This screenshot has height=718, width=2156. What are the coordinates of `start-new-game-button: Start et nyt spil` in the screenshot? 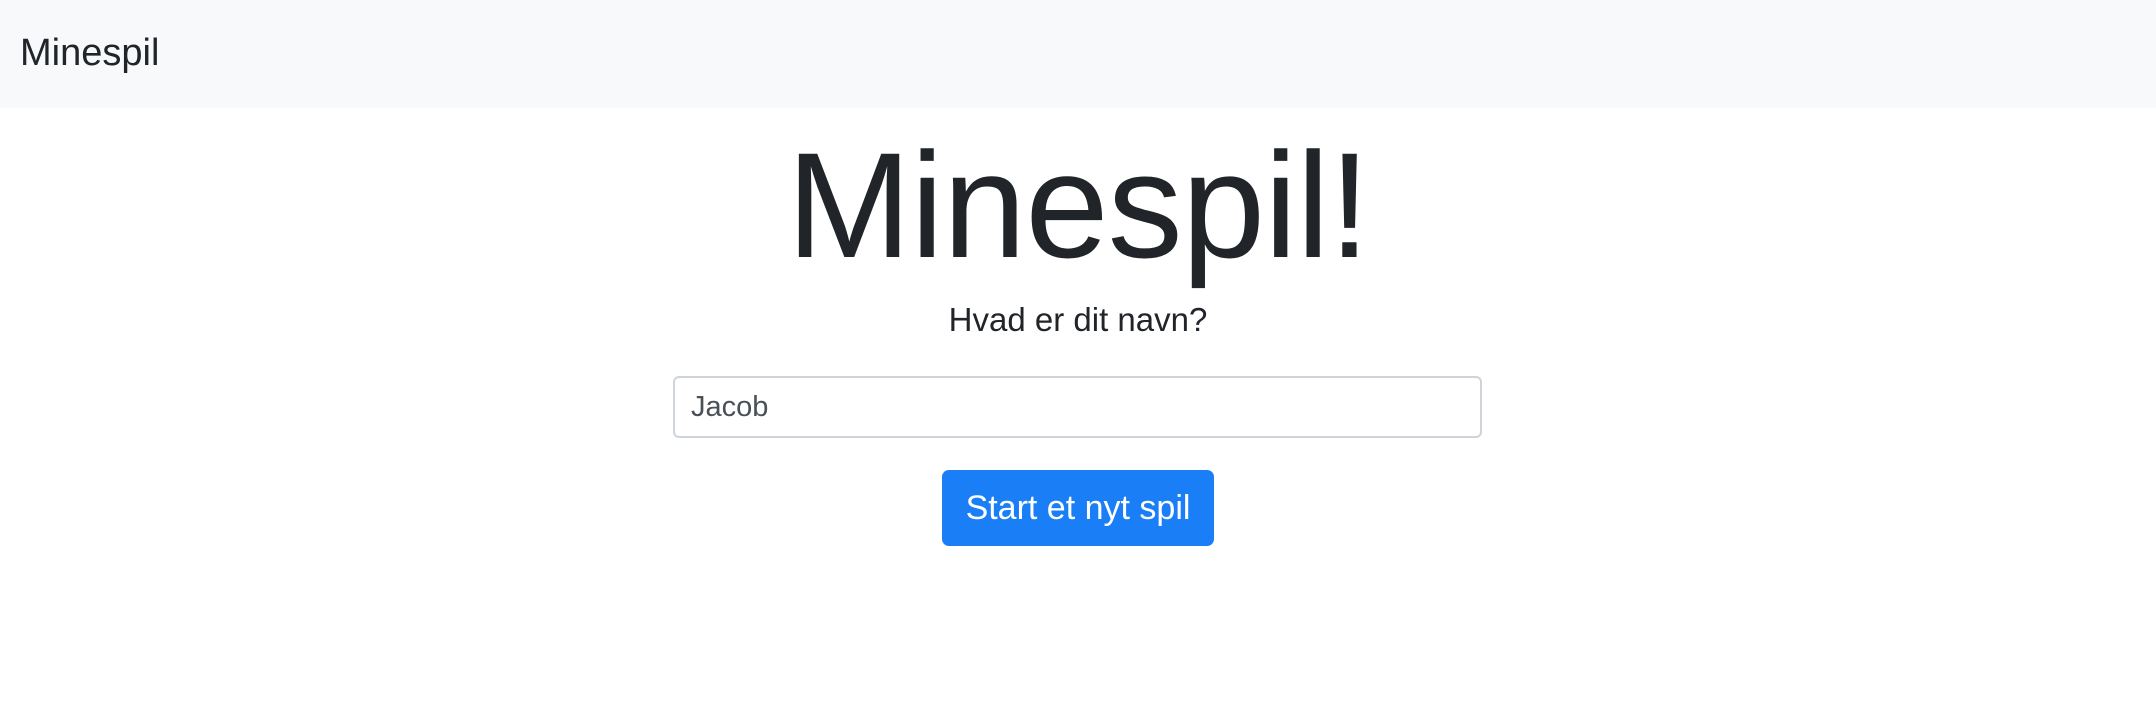 It's located at (1078, 508).